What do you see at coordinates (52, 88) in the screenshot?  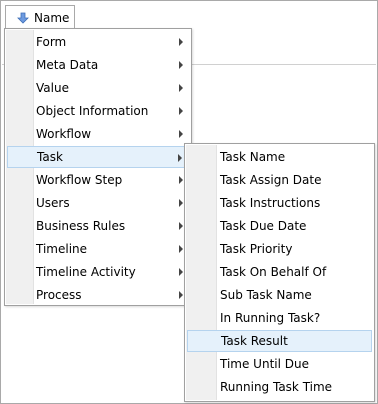 I see `menu-item-label: Value` at bounding box center [52, 88].